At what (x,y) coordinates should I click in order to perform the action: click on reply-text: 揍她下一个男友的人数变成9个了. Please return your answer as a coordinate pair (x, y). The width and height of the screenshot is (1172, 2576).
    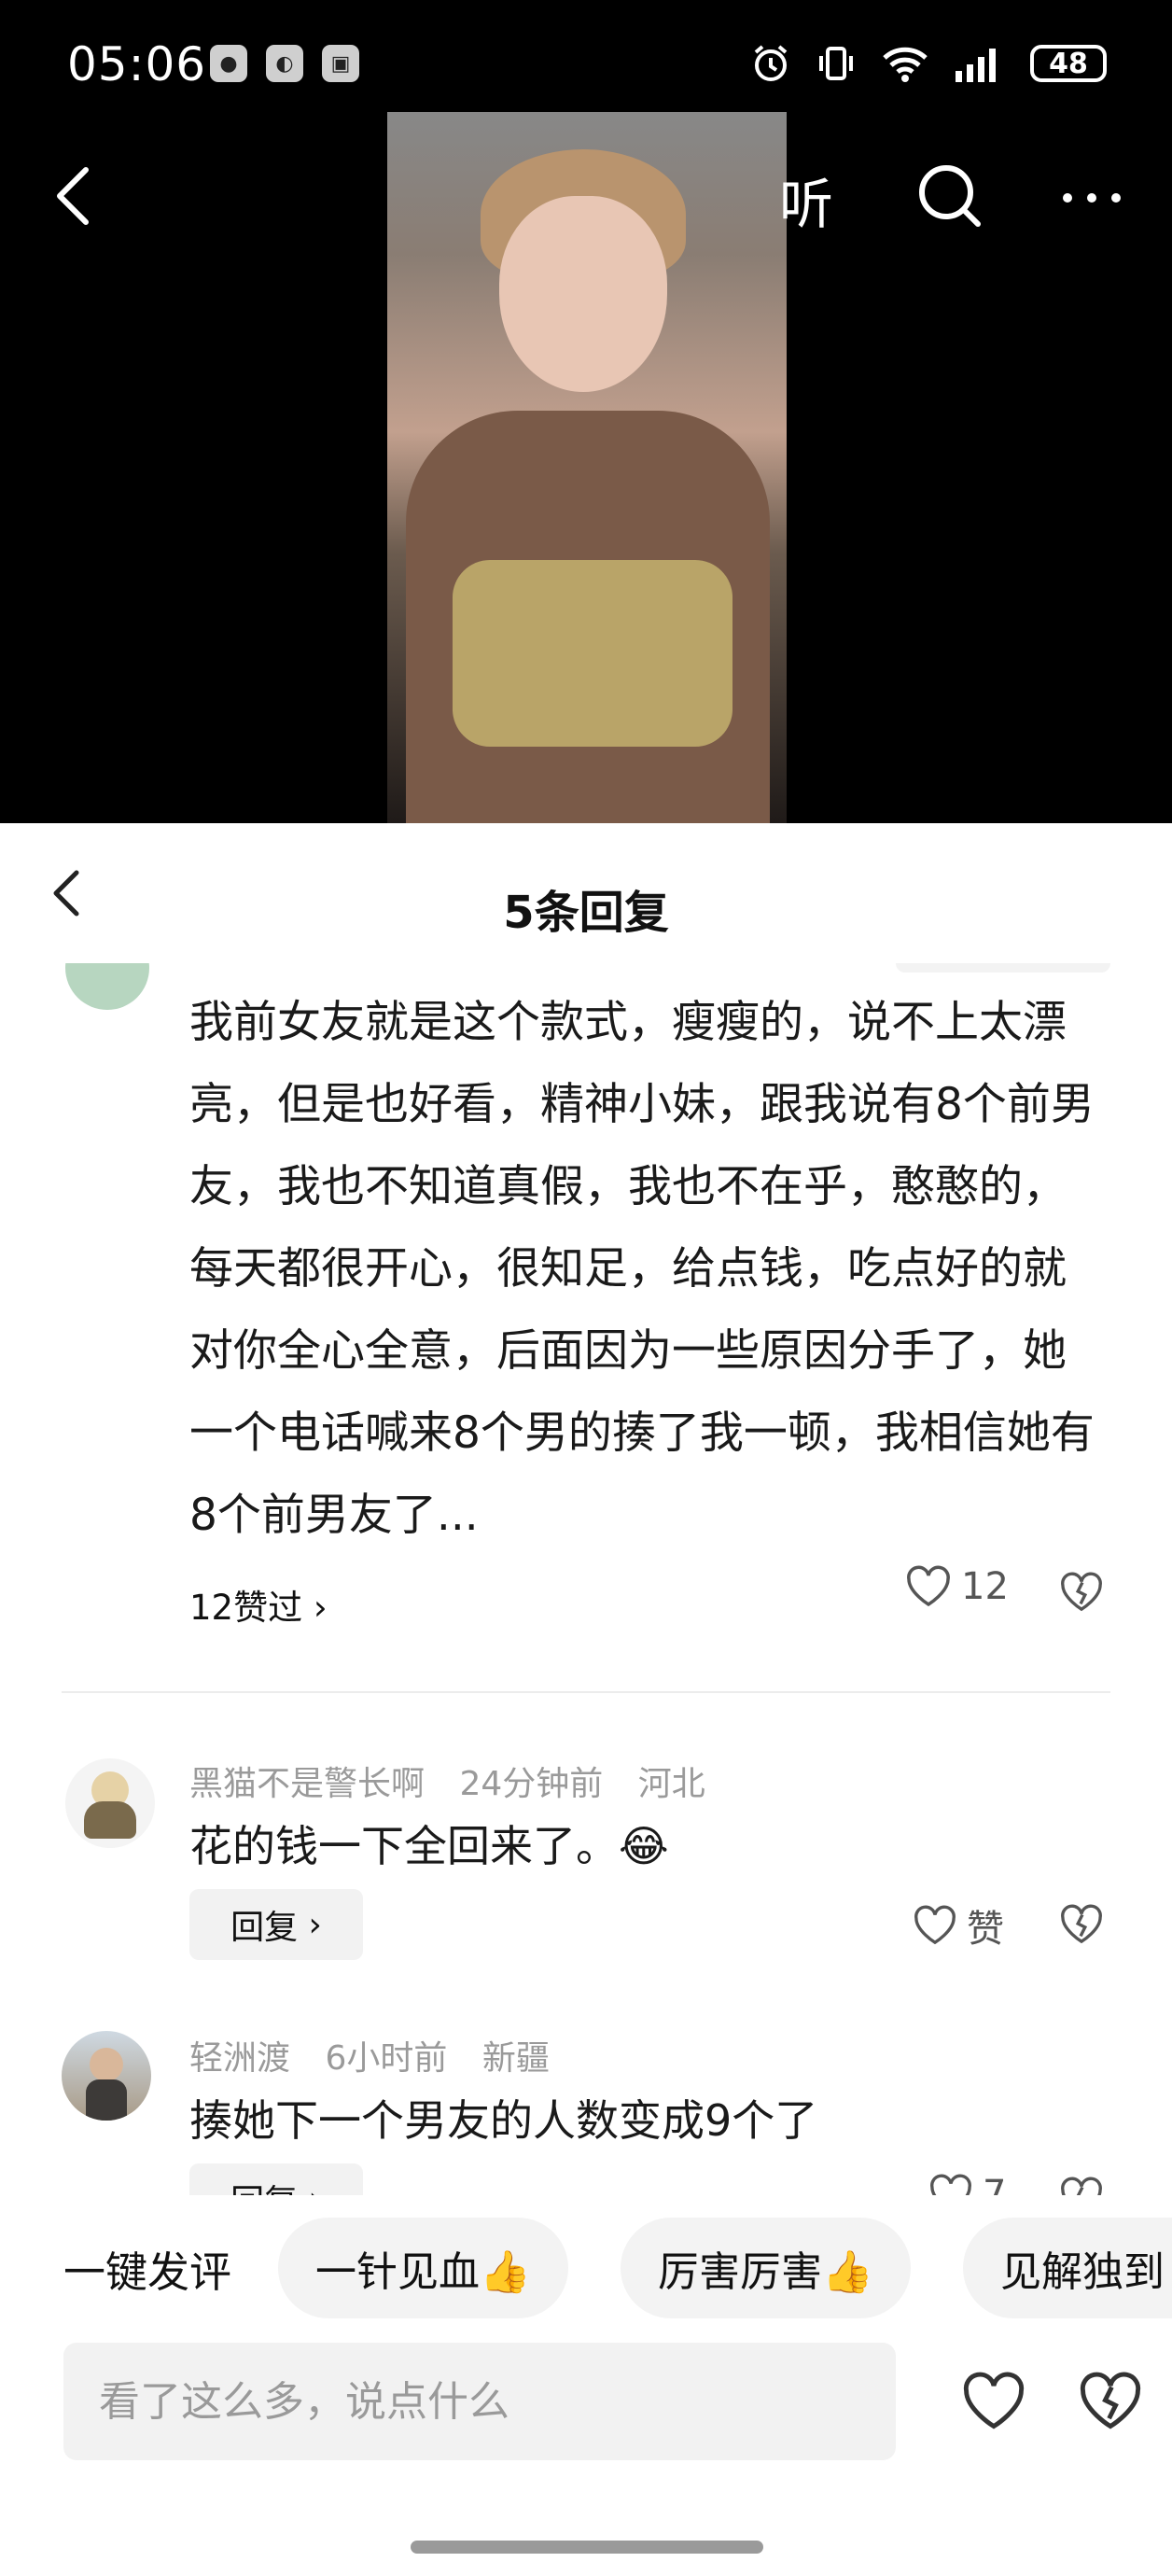
    Looking at the image, I should click on (504, 2120).